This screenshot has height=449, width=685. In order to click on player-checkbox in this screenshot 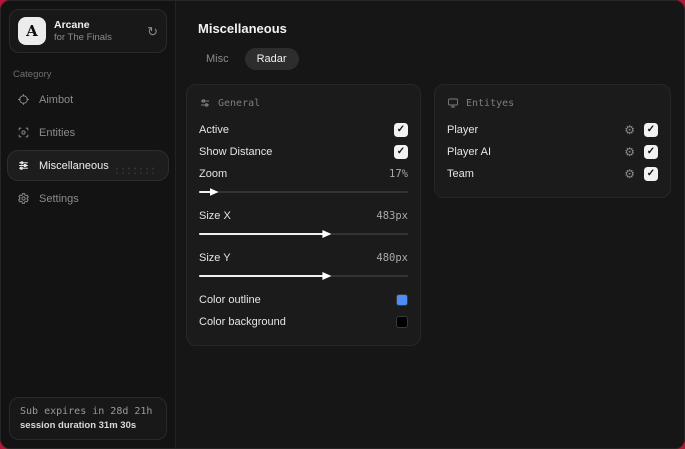, I will do `click(651, 130)`.